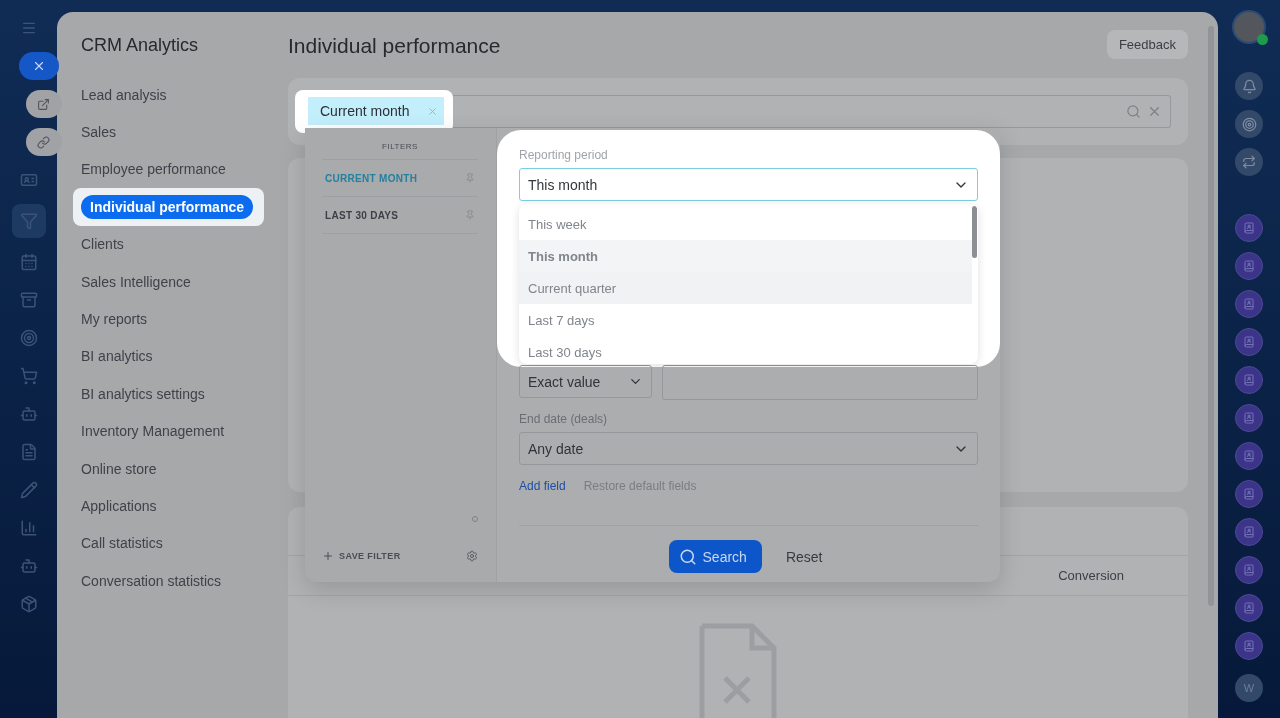 Image resolution: width=1280 pixels, height=718 pixels. What do you see at coordinates (119, 468) in the screenshot?
I see `nav-item: Online store` at bounding box center [119, 468].